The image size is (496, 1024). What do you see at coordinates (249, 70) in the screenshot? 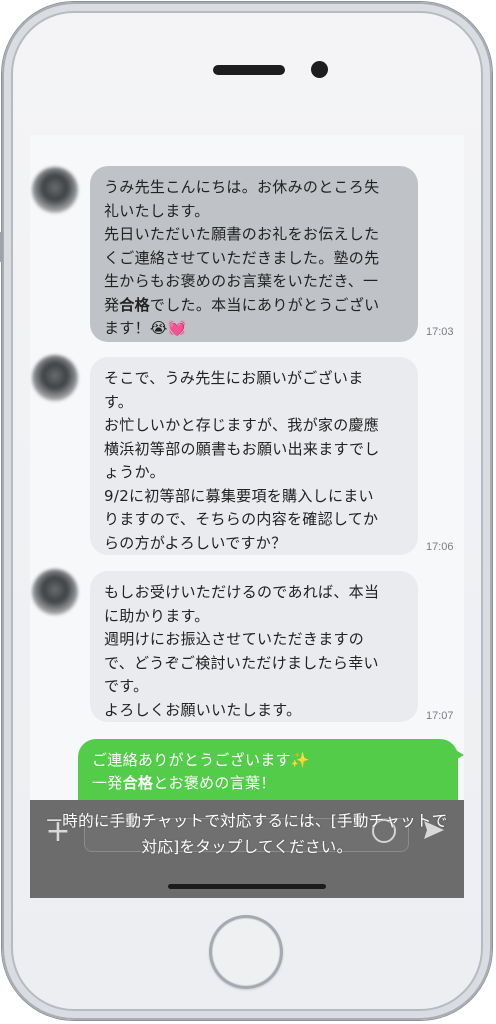
I see `speaker-grille` at bounding box center [249, 70].